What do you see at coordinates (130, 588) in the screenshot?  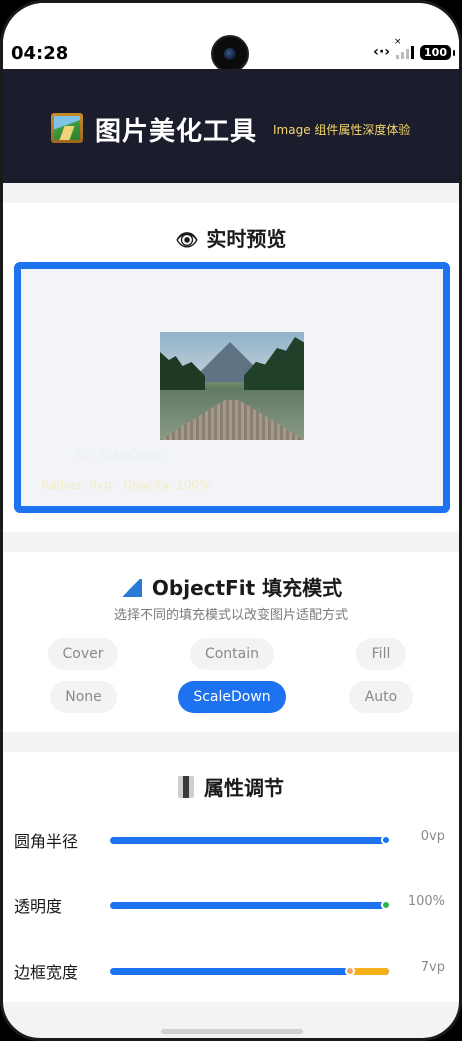 I see `triangle-ruler-icon` at bounding box center [130, 588].